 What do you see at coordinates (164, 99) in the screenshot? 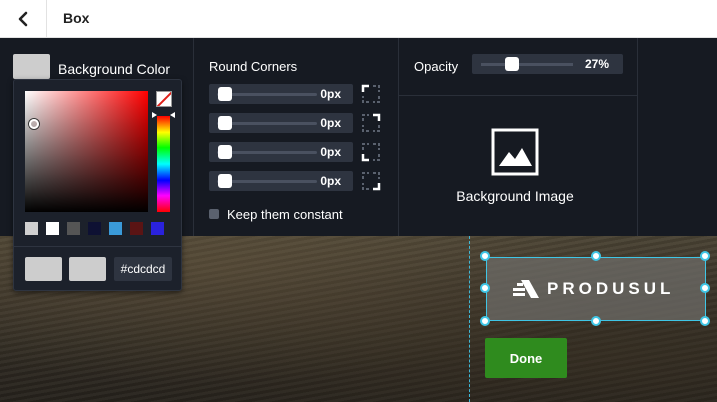
I see `no-color-button` at bounding box center [164, 99].